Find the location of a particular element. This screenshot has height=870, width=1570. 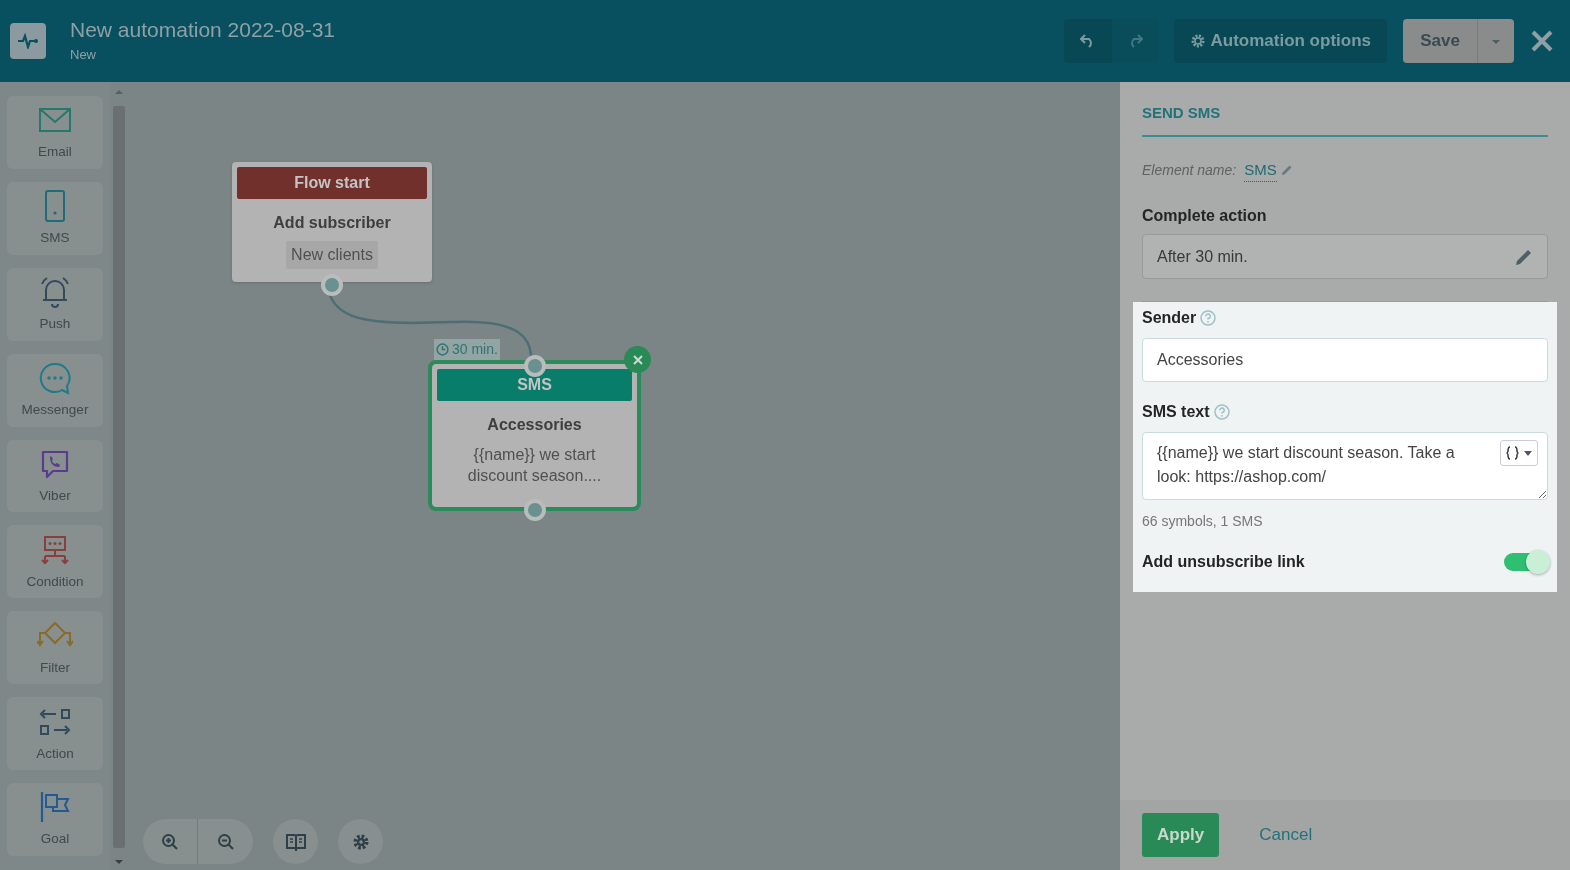

node-title: Add subscriber is located at coordinates (332, 223).